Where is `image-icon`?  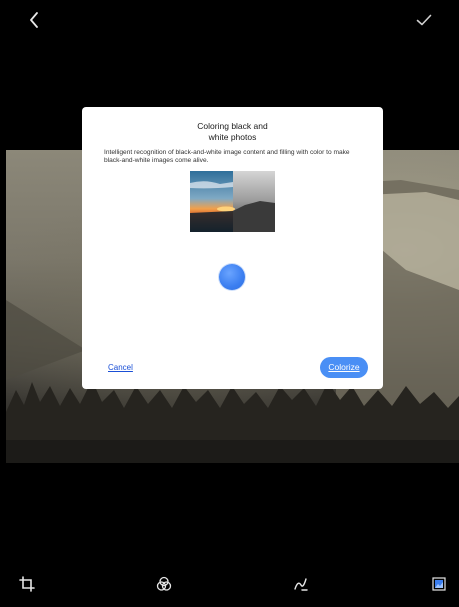
image-icon is located at coordinates (439, 584).